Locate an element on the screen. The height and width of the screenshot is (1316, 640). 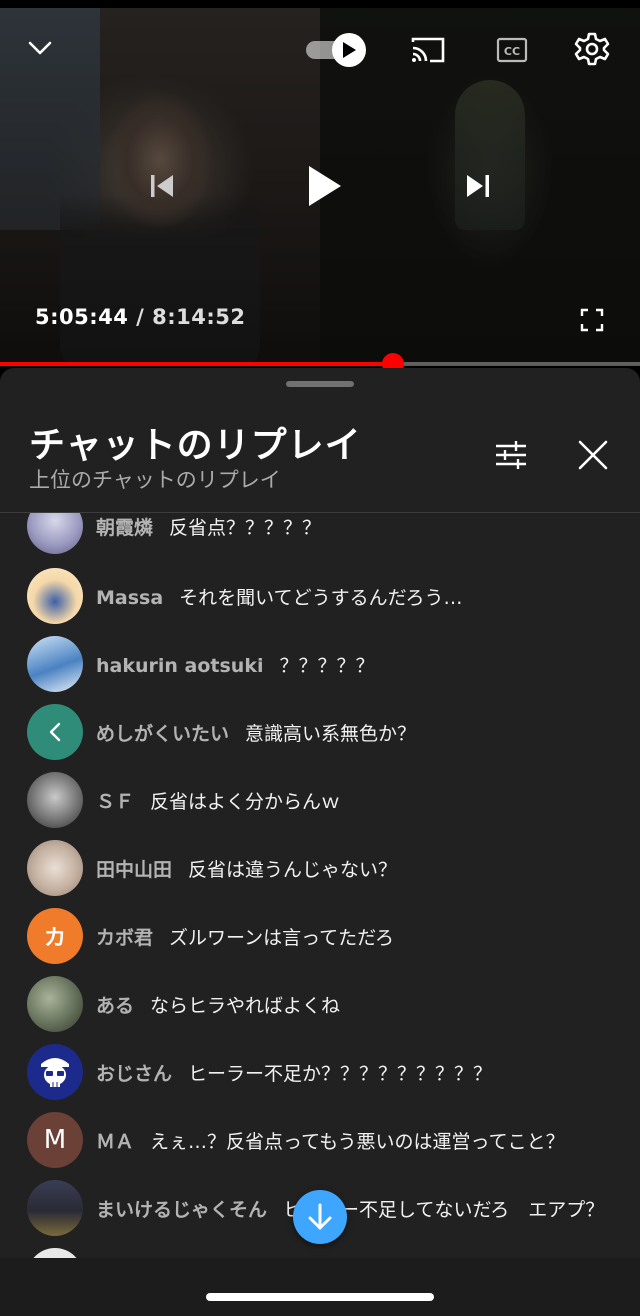
message-body: hakurin aotsuki ？？？？？ is located at coordinates (235, 664).